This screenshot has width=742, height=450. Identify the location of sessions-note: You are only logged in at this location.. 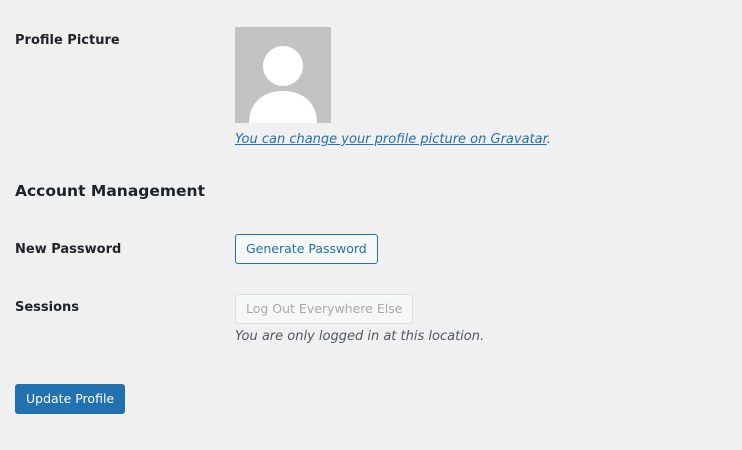
(360, 336).